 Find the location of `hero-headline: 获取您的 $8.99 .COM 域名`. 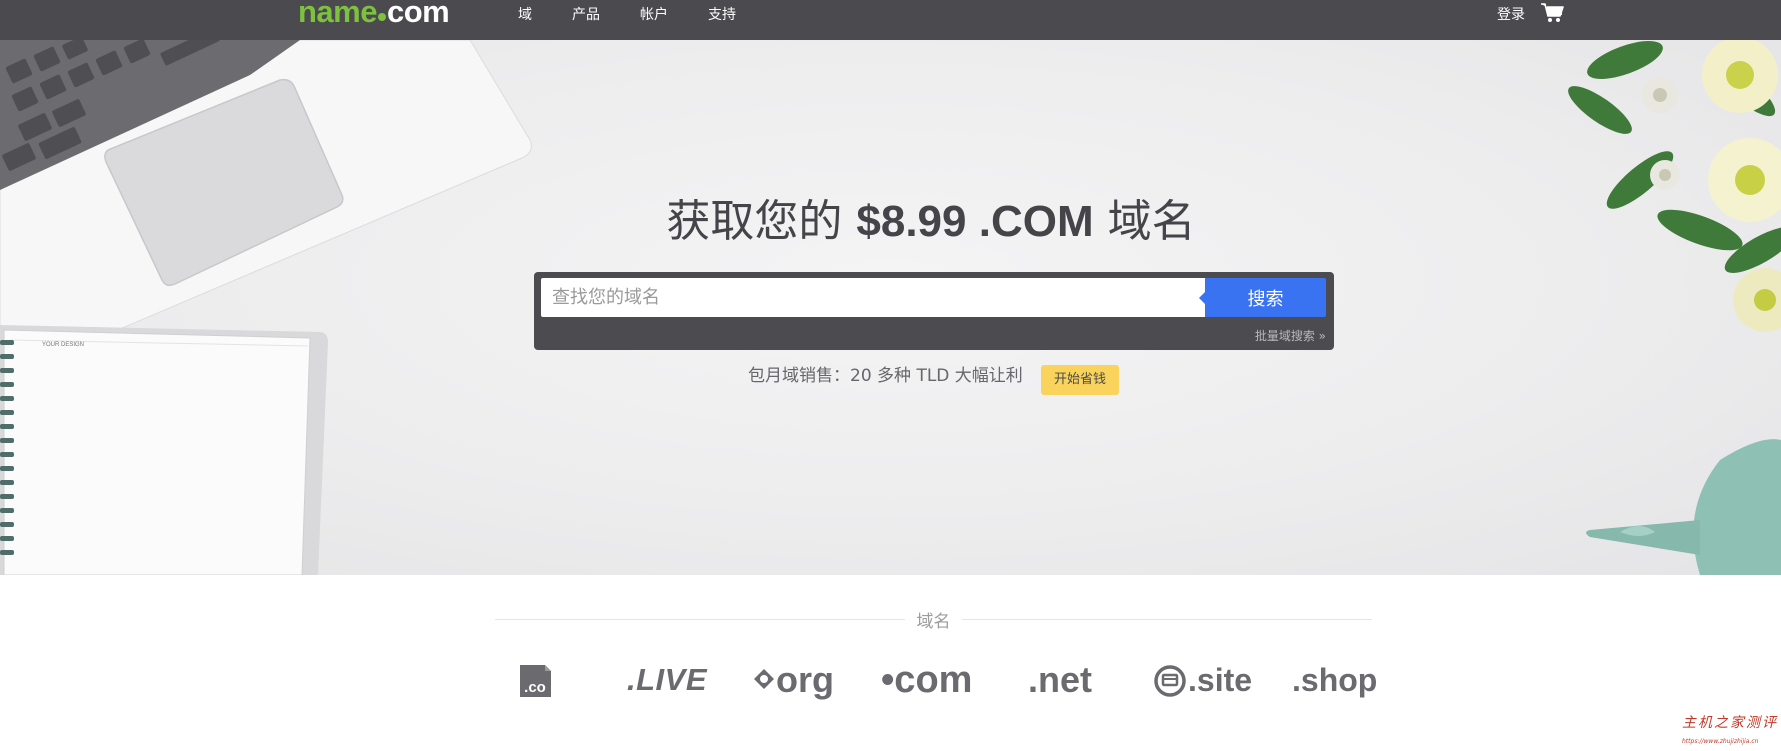

hero-headline: 获取您的 $8.99 .COM 域名 is located at coordinates (890, 222).